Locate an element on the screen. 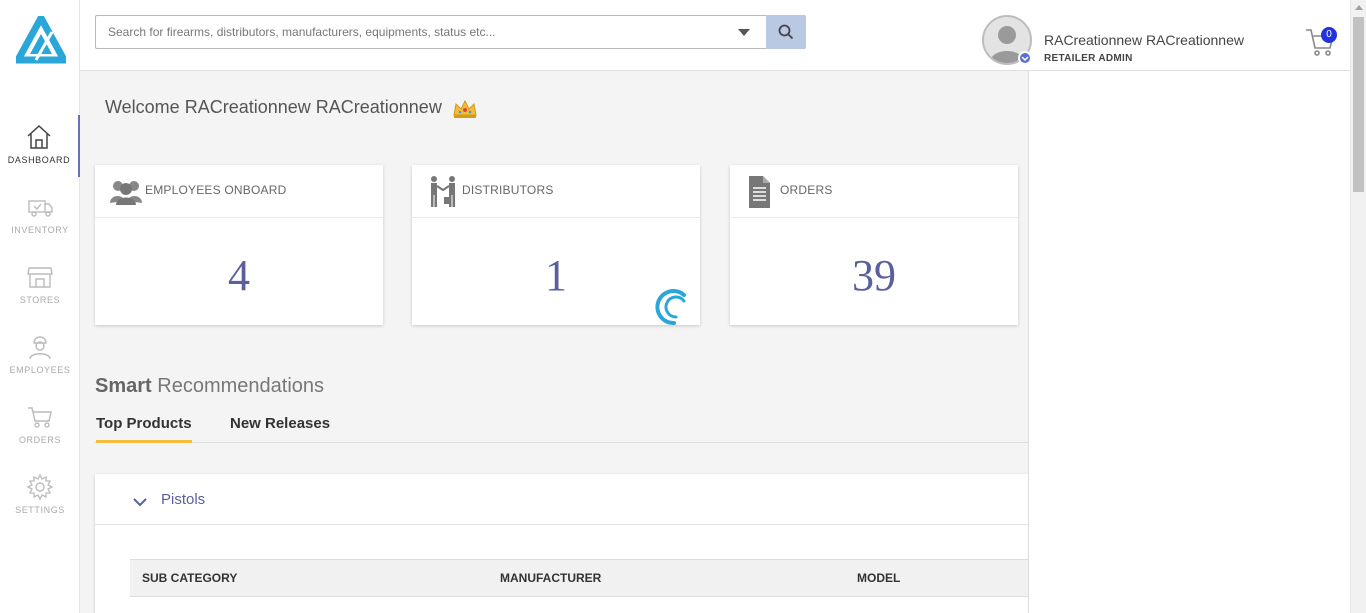 The height and width of the screenshot is (613, 1366). user-role: RETAILER ADMIN is located at coordinates (1088, 58).